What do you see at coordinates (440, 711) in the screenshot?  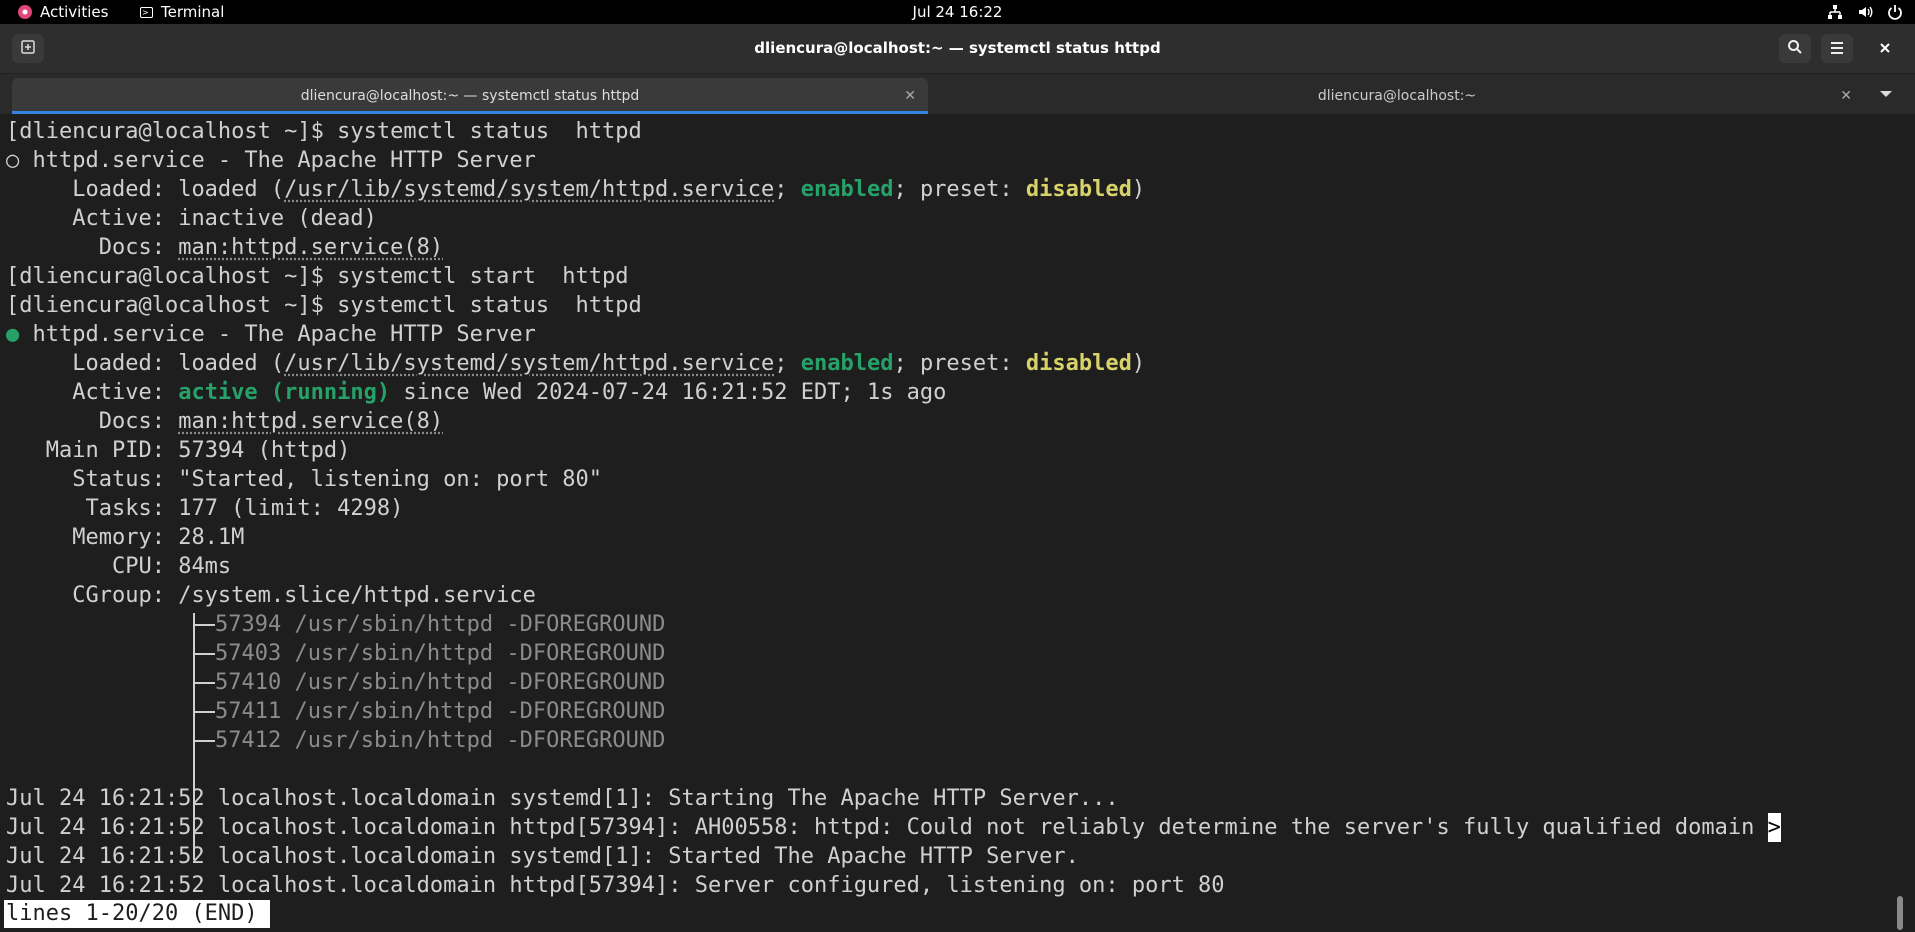 I see `cgroup-process: 57411 /usr/sbin/httpd -DFOREGROUND` at bounding box center [440, 711].